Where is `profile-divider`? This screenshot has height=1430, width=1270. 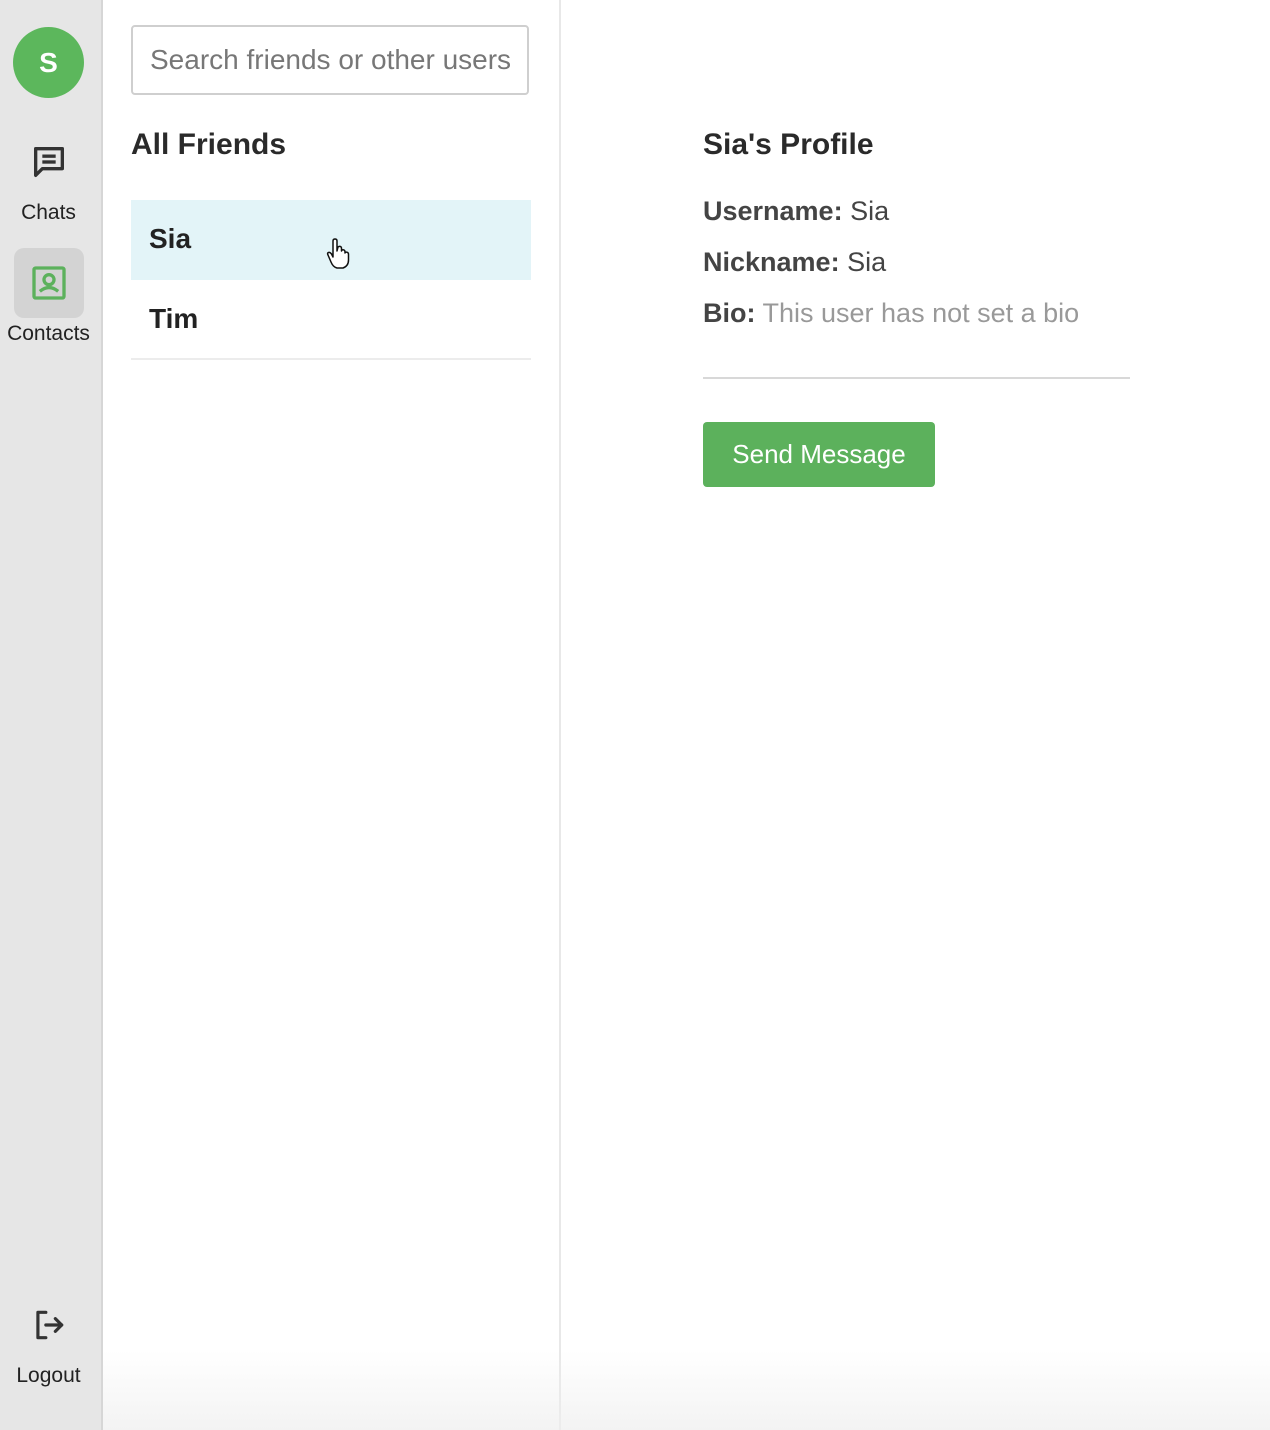
profile-divider is located at coordinates (916, 378).